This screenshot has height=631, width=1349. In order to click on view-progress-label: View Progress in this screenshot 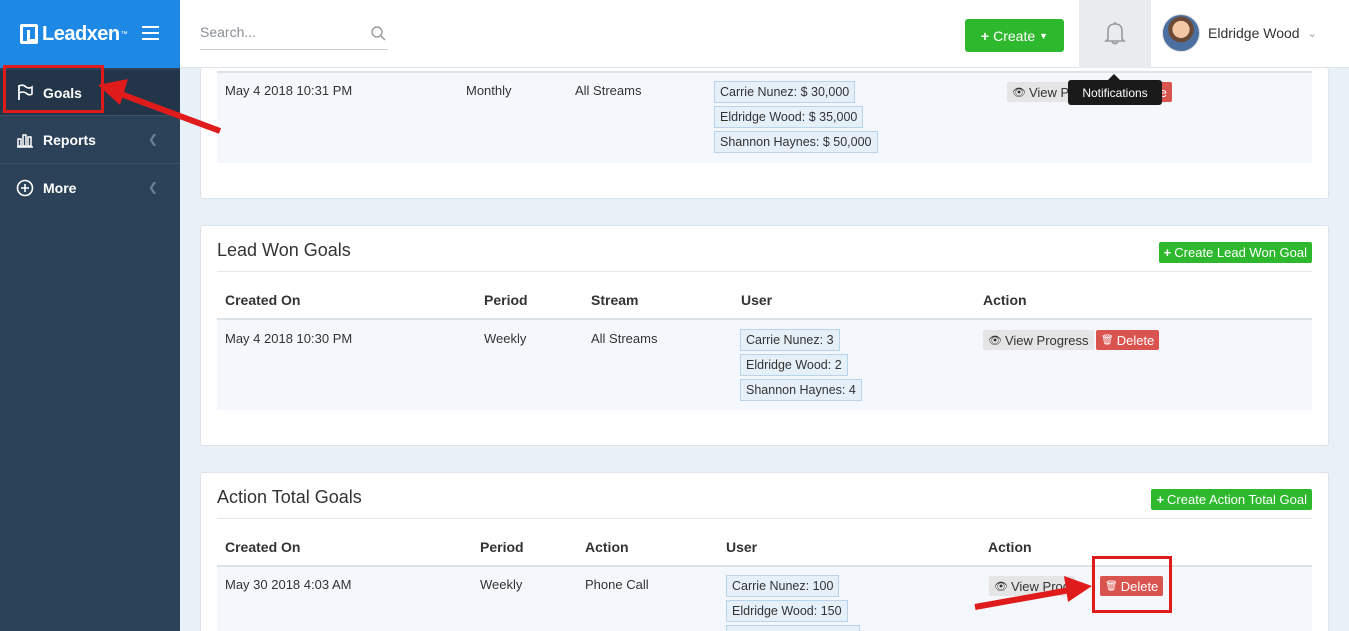, I will do `click(1046, 340)`.